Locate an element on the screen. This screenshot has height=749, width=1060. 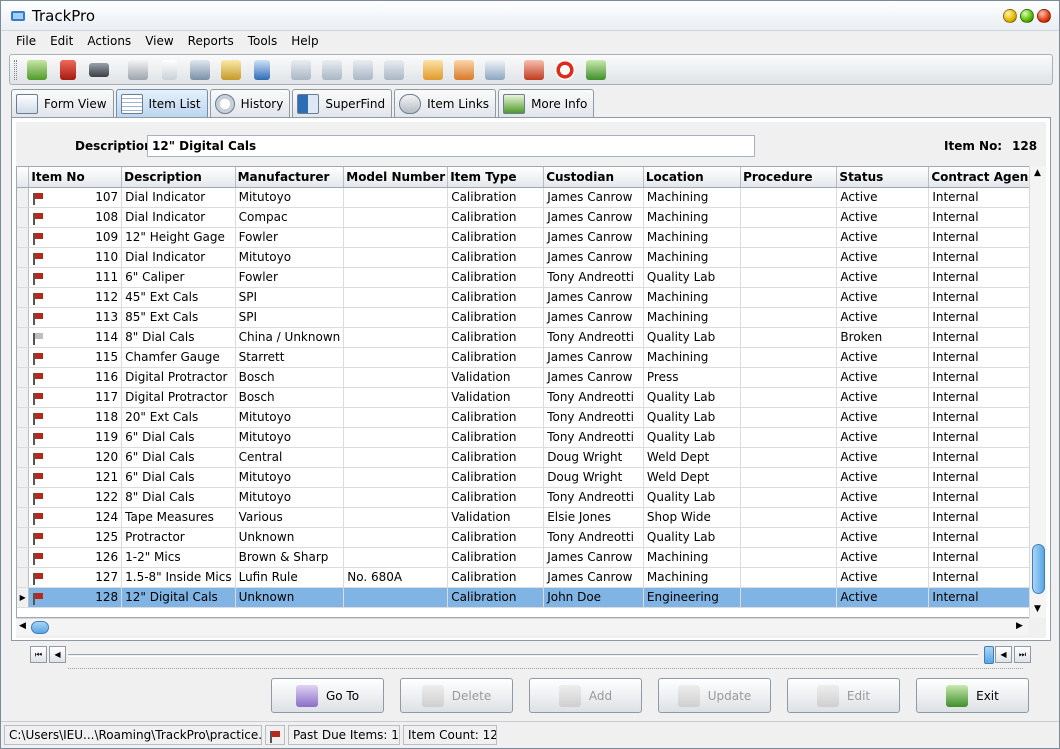
column-header: Item No is located at coordinates (75, 177).